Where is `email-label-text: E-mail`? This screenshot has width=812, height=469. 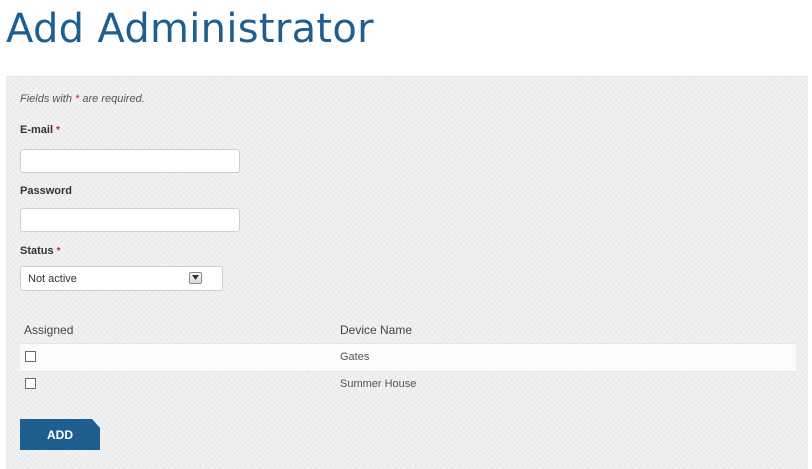
email-label-text: E-mail is located at coordinates (37, 130).